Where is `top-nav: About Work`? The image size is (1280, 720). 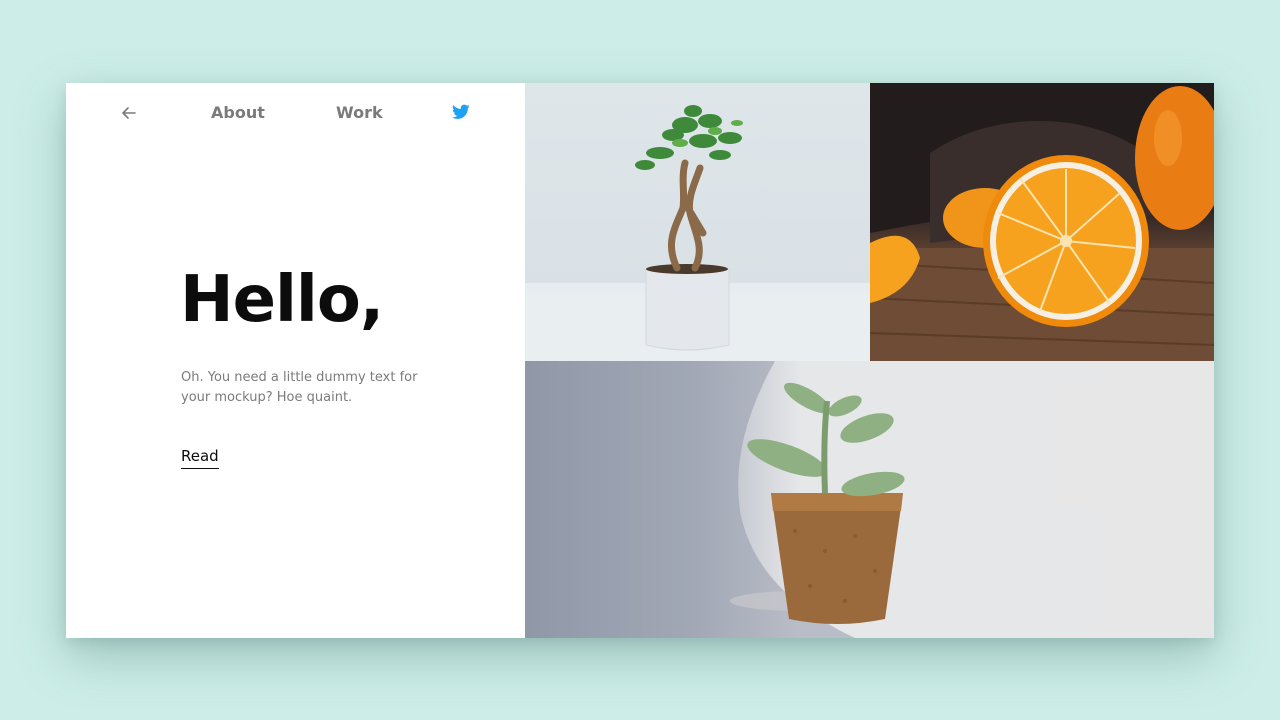 top-nav: About Work is located at coordinates (295, 113).